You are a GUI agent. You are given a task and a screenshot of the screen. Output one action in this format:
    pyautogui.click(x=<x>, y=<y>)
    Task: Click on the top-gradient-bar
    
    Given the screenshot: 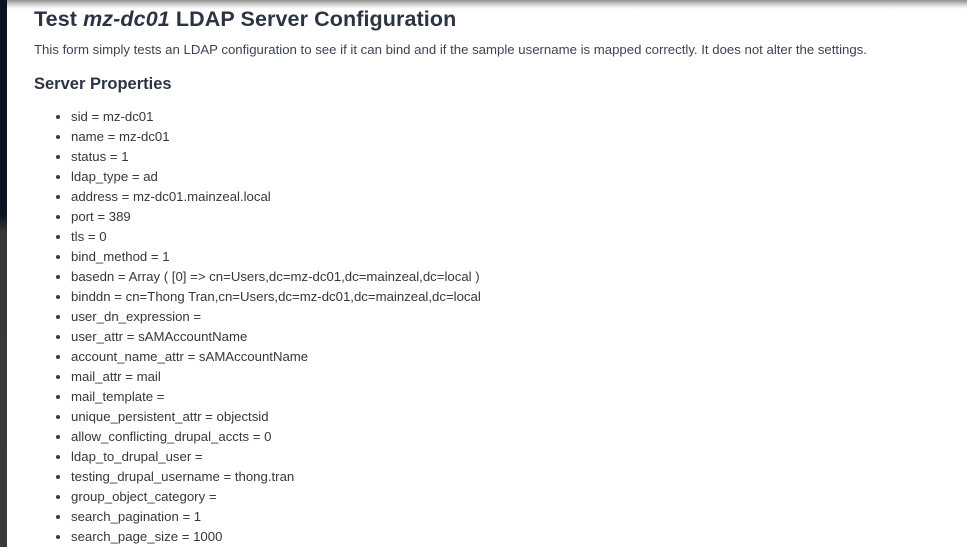 What is the action you would take?
    pyautogui.click(x=487, y=4)
    